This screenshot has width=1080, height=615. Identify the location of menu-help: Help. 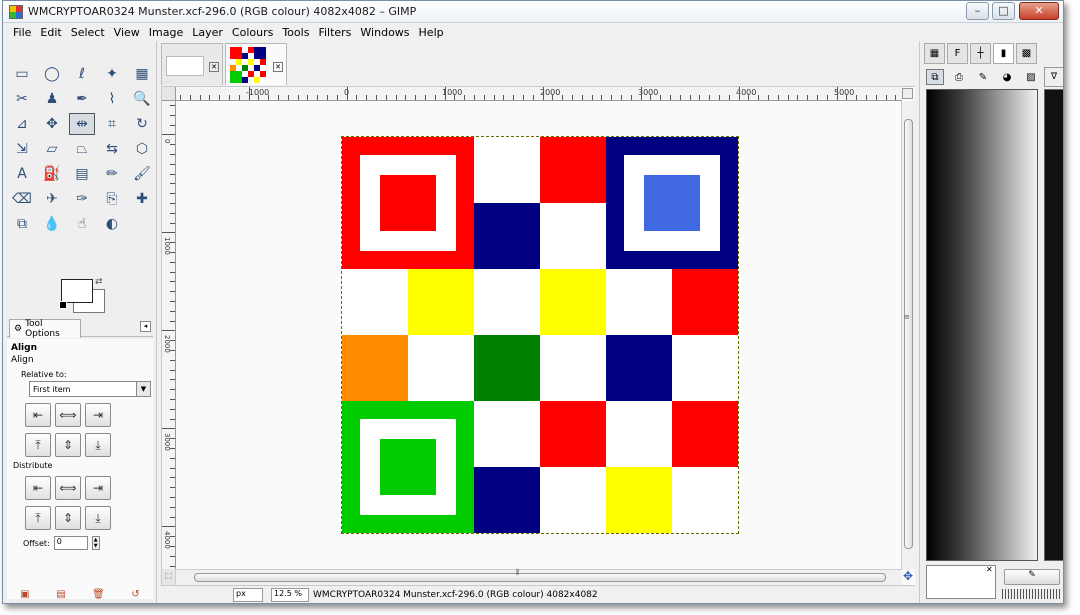
(431, 32).